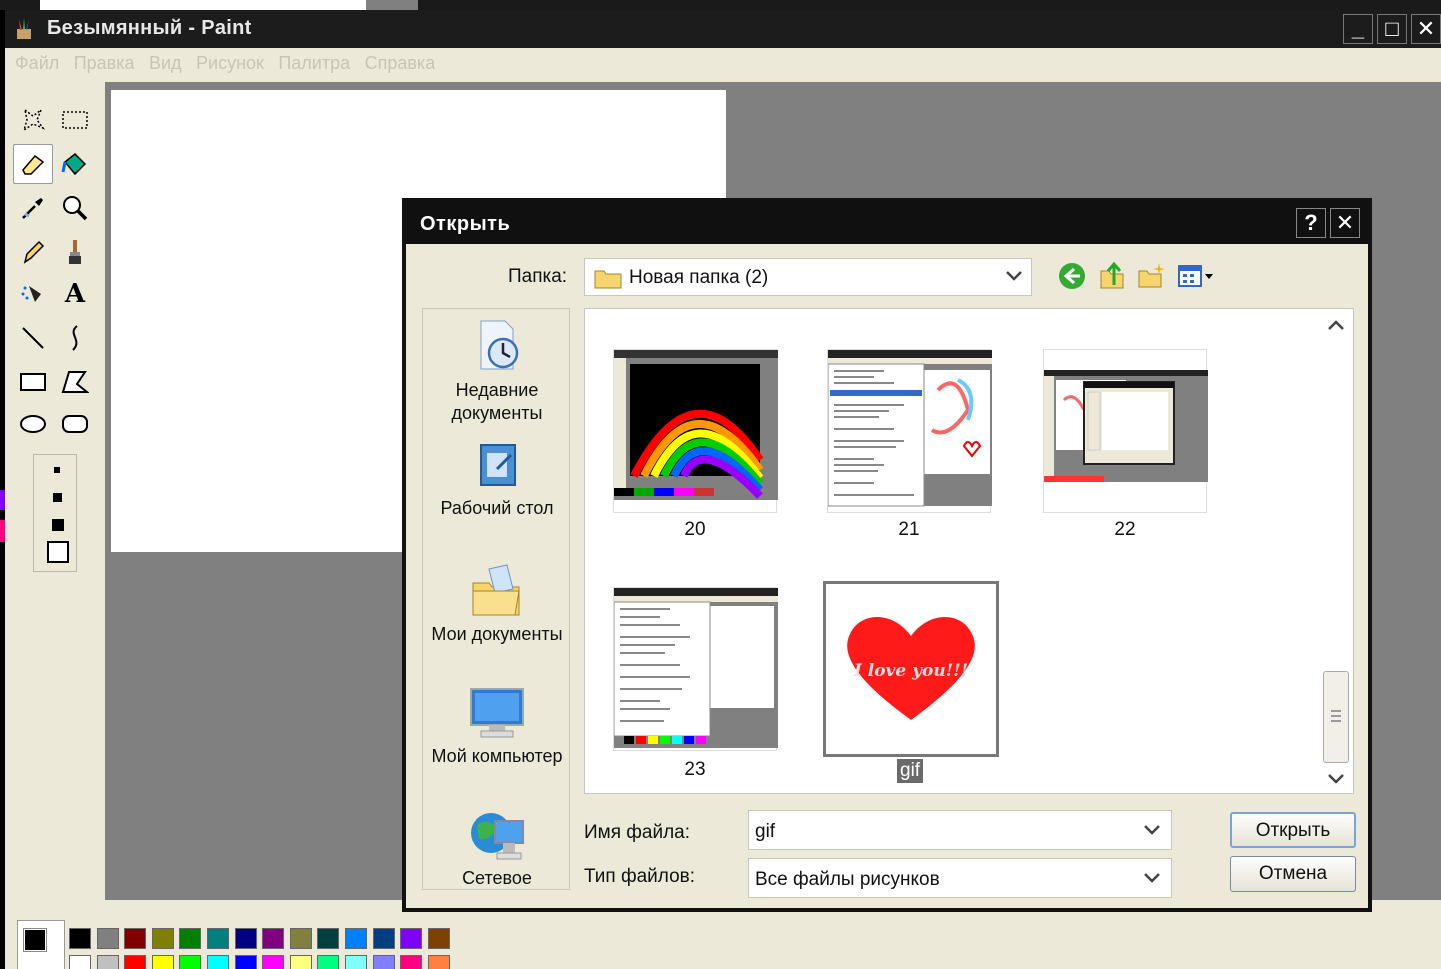  I want to click on back-icon, so click(1072, 276).